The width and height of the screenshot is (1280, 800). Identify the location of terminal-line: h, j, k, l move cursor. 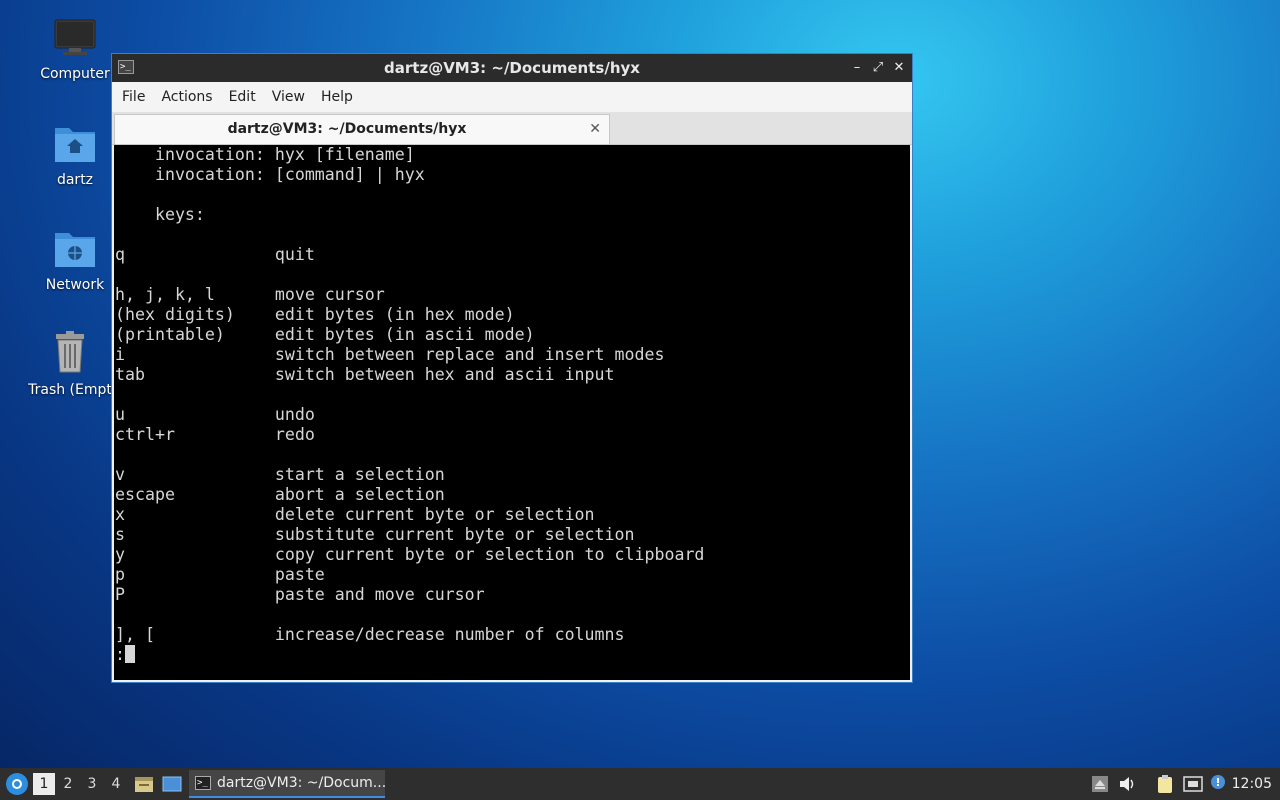
(250, 294).